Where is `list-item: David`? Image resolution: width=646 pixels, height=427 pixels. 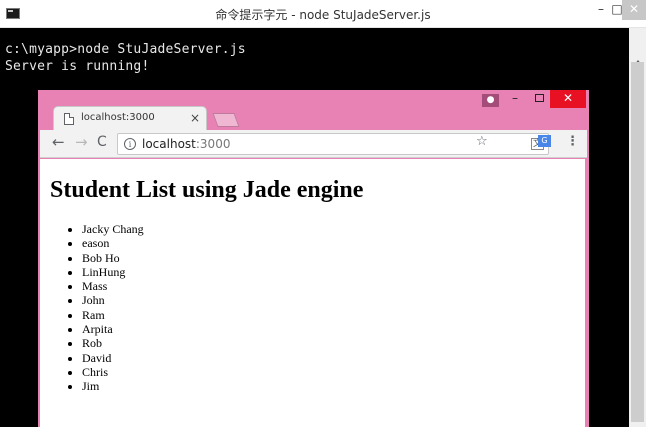 list-item: David is located at coordinates (113, 358).